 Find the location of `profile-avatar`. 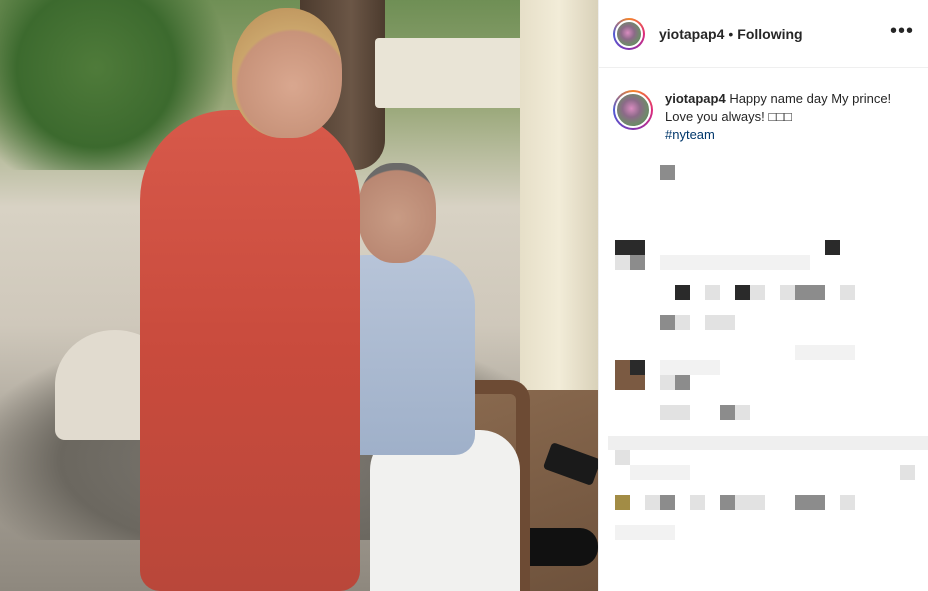

profile-avatar is located at coordinates (629, 33).